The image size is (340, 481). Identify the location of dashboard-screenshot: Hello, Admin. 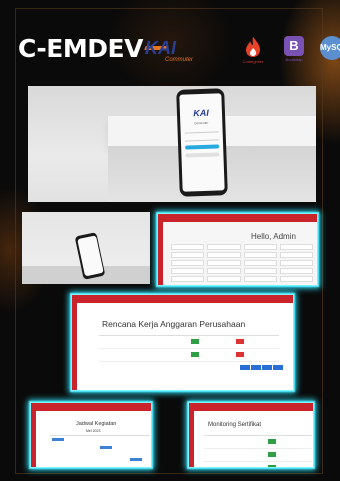
(237, 249).